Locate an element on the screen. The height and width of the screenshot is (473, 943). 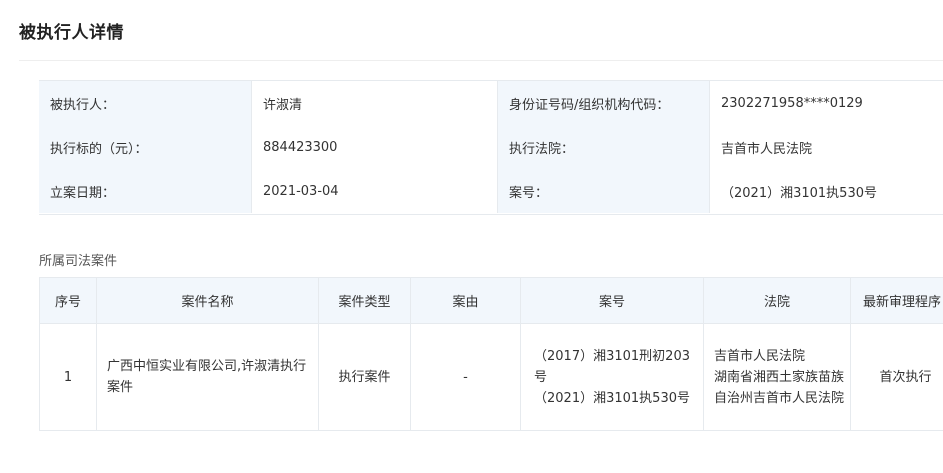
case-number-label: 案号： is located at coordinates (603, 191).